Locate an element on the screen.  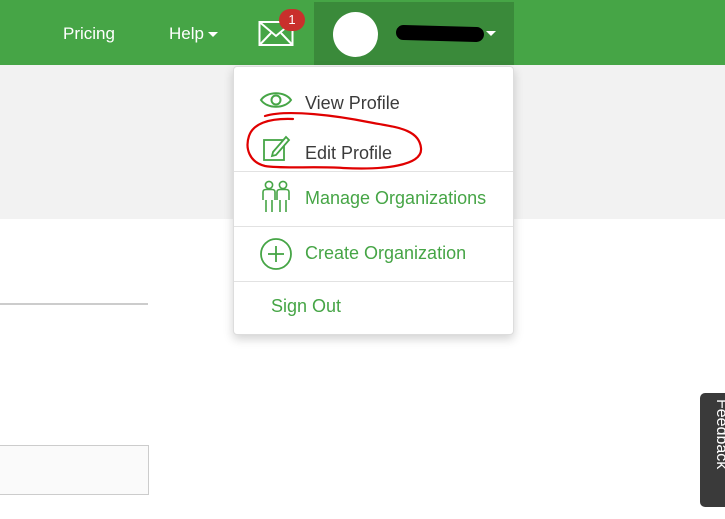
menu-item-label: Edit Profile is located at coordinates (349, 153).